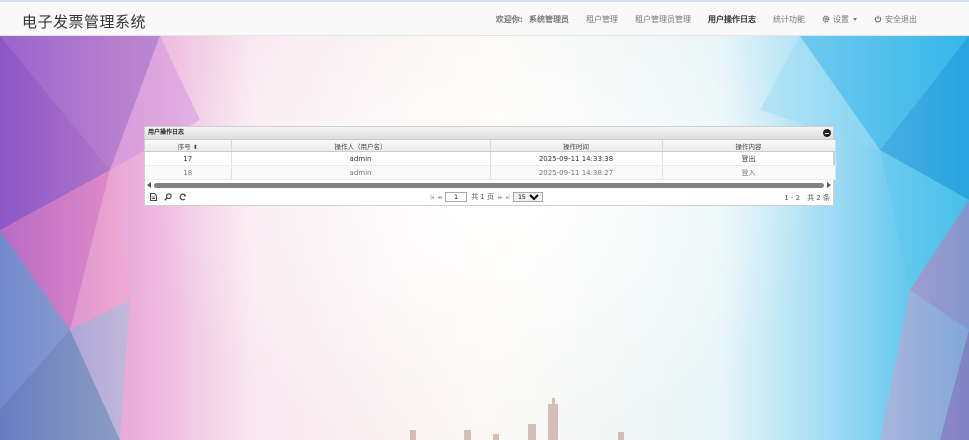 The image size is (969, 440). What do you see at coordinates (878, 19) in the screenshot?
I see `power-icon` at bounding box center [878, 19].